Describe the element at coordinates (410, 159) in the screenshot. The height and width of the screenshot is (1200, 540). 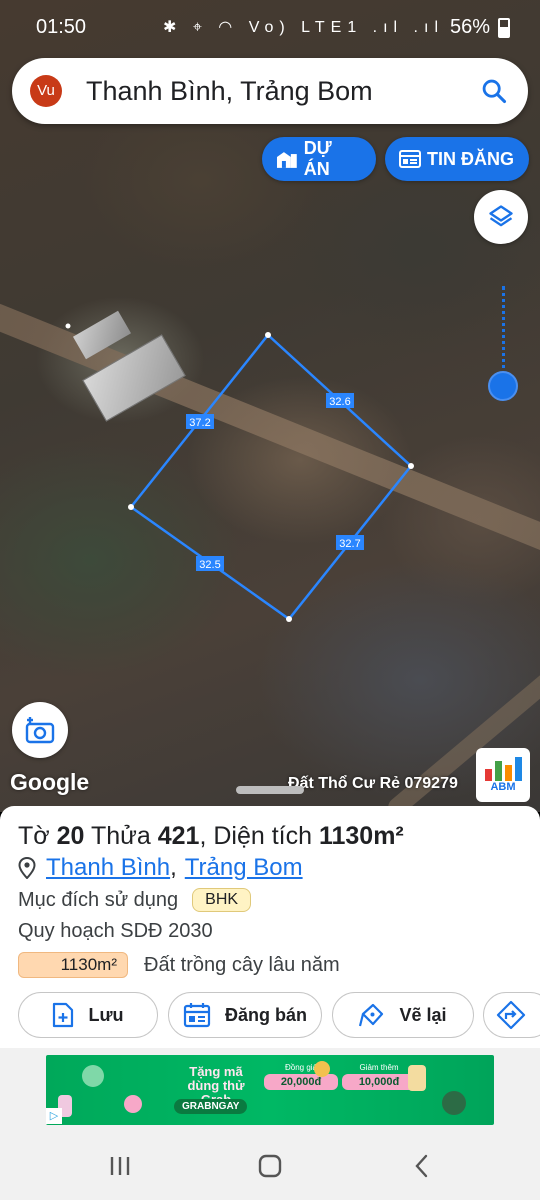
I see `listing-icon` at that location.